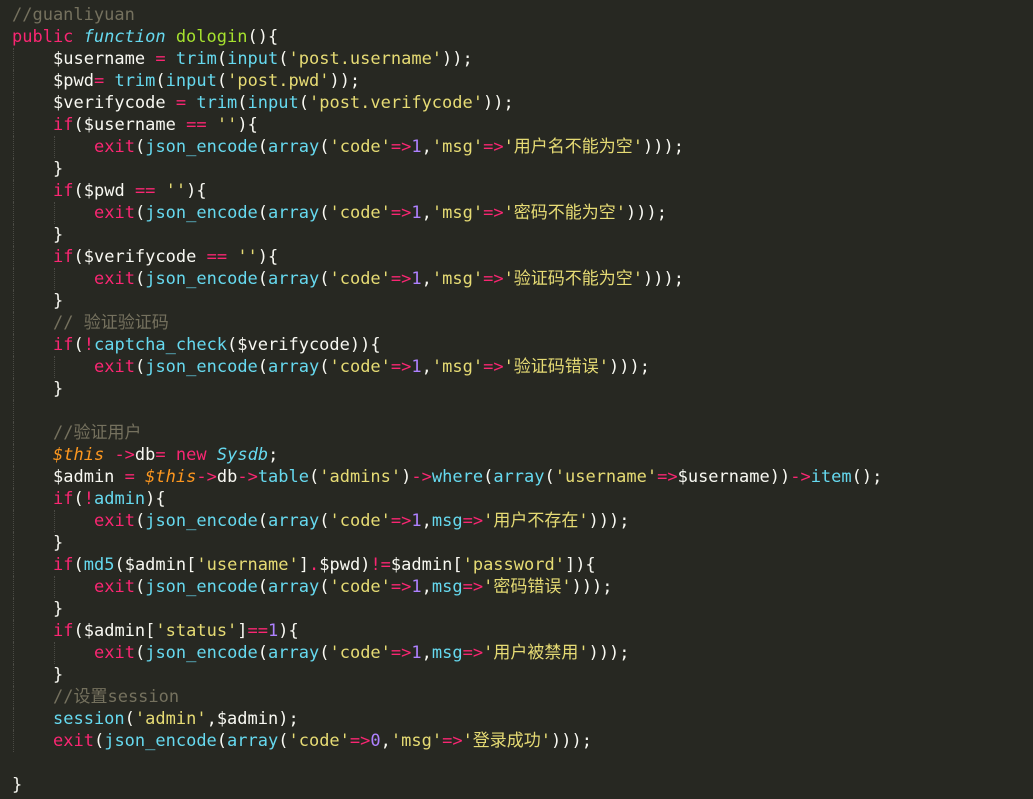  I want to click on token-string: 'post.pwd', so click(278, 81).